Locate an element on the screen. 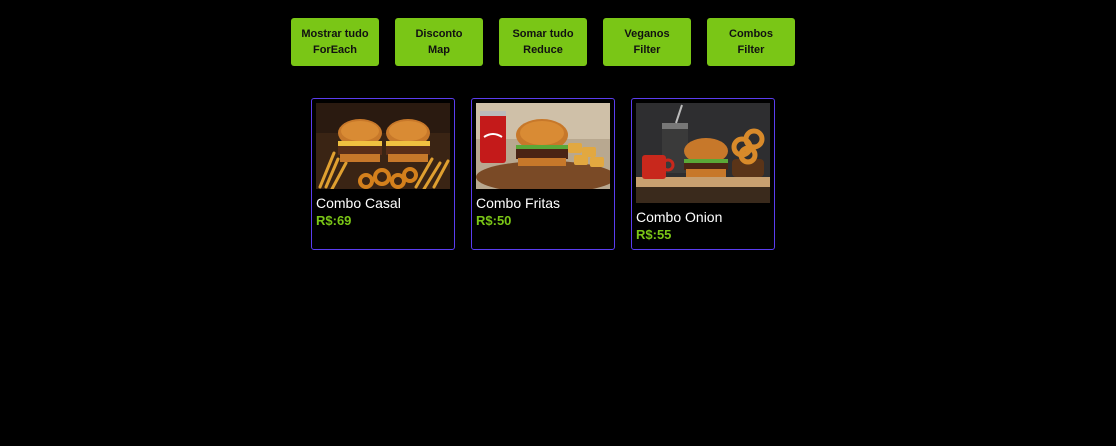 Image resolution: width=1116 pixels, height=446 pixels. button-label-line1: Mostrar tudo is located at coordinates (335, 34).